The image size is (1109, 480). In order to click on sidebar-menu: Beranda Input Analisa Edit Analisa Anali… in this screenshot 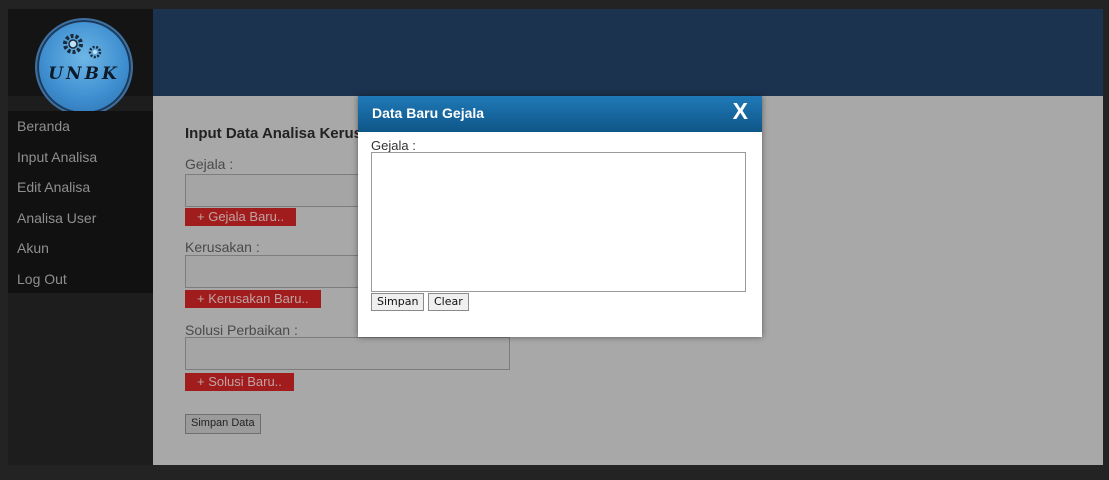, I will do `click(80, 202)`.